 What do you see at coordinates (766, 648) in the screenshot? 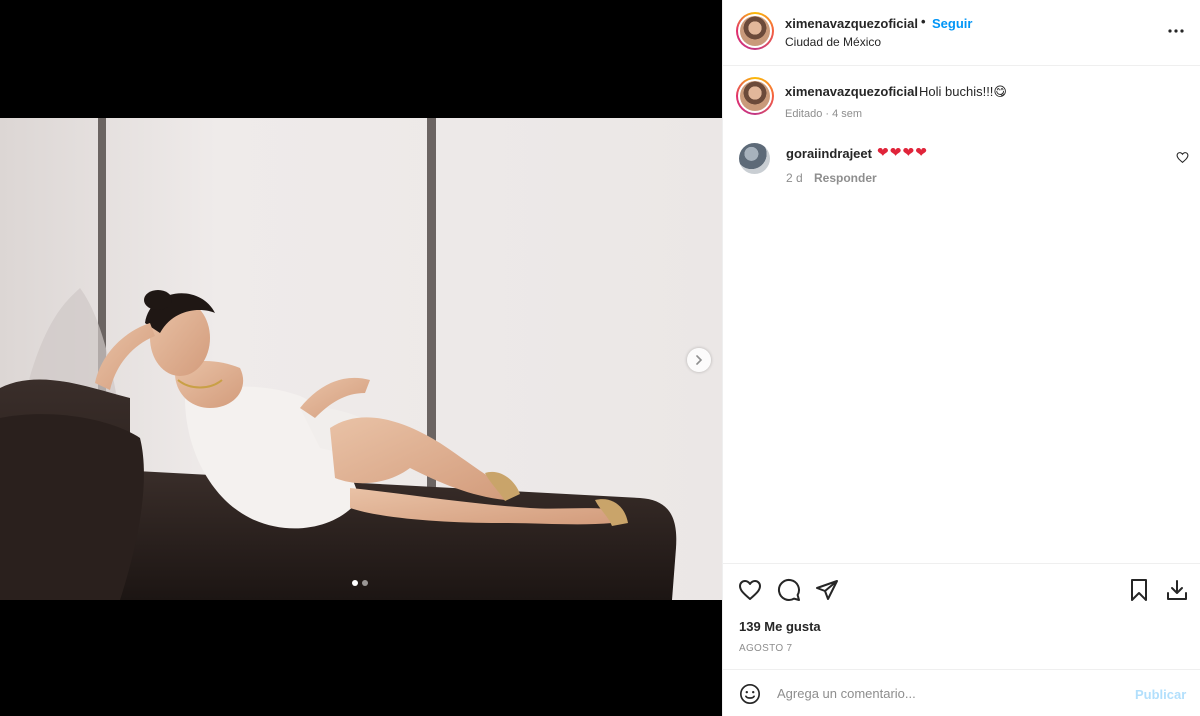
I see `post-date: AGOSTO 7` at bounding box center [766, 648].